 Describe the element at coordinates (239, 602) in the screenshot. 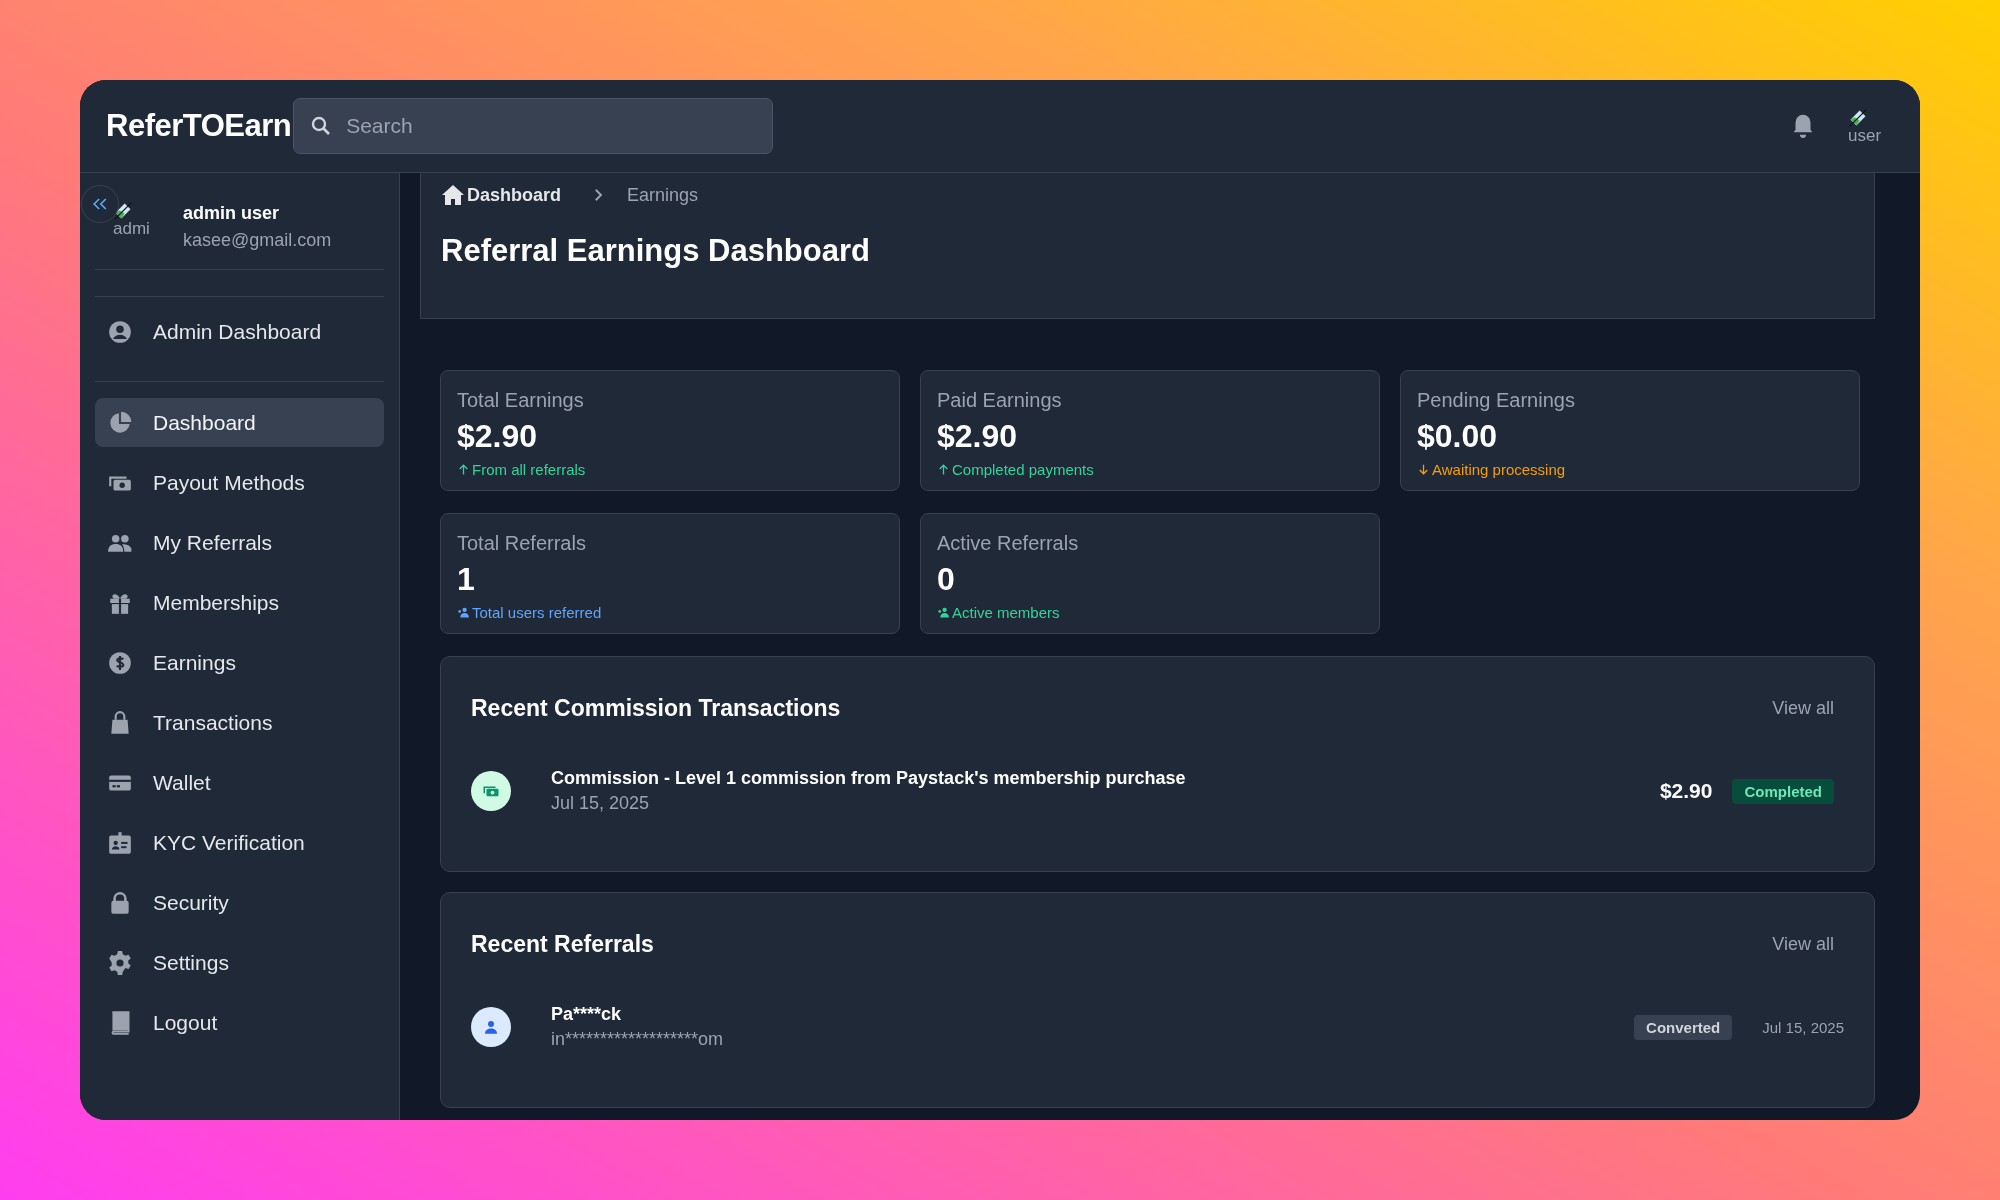

I see `sidebar-item: Memberships` at that location.